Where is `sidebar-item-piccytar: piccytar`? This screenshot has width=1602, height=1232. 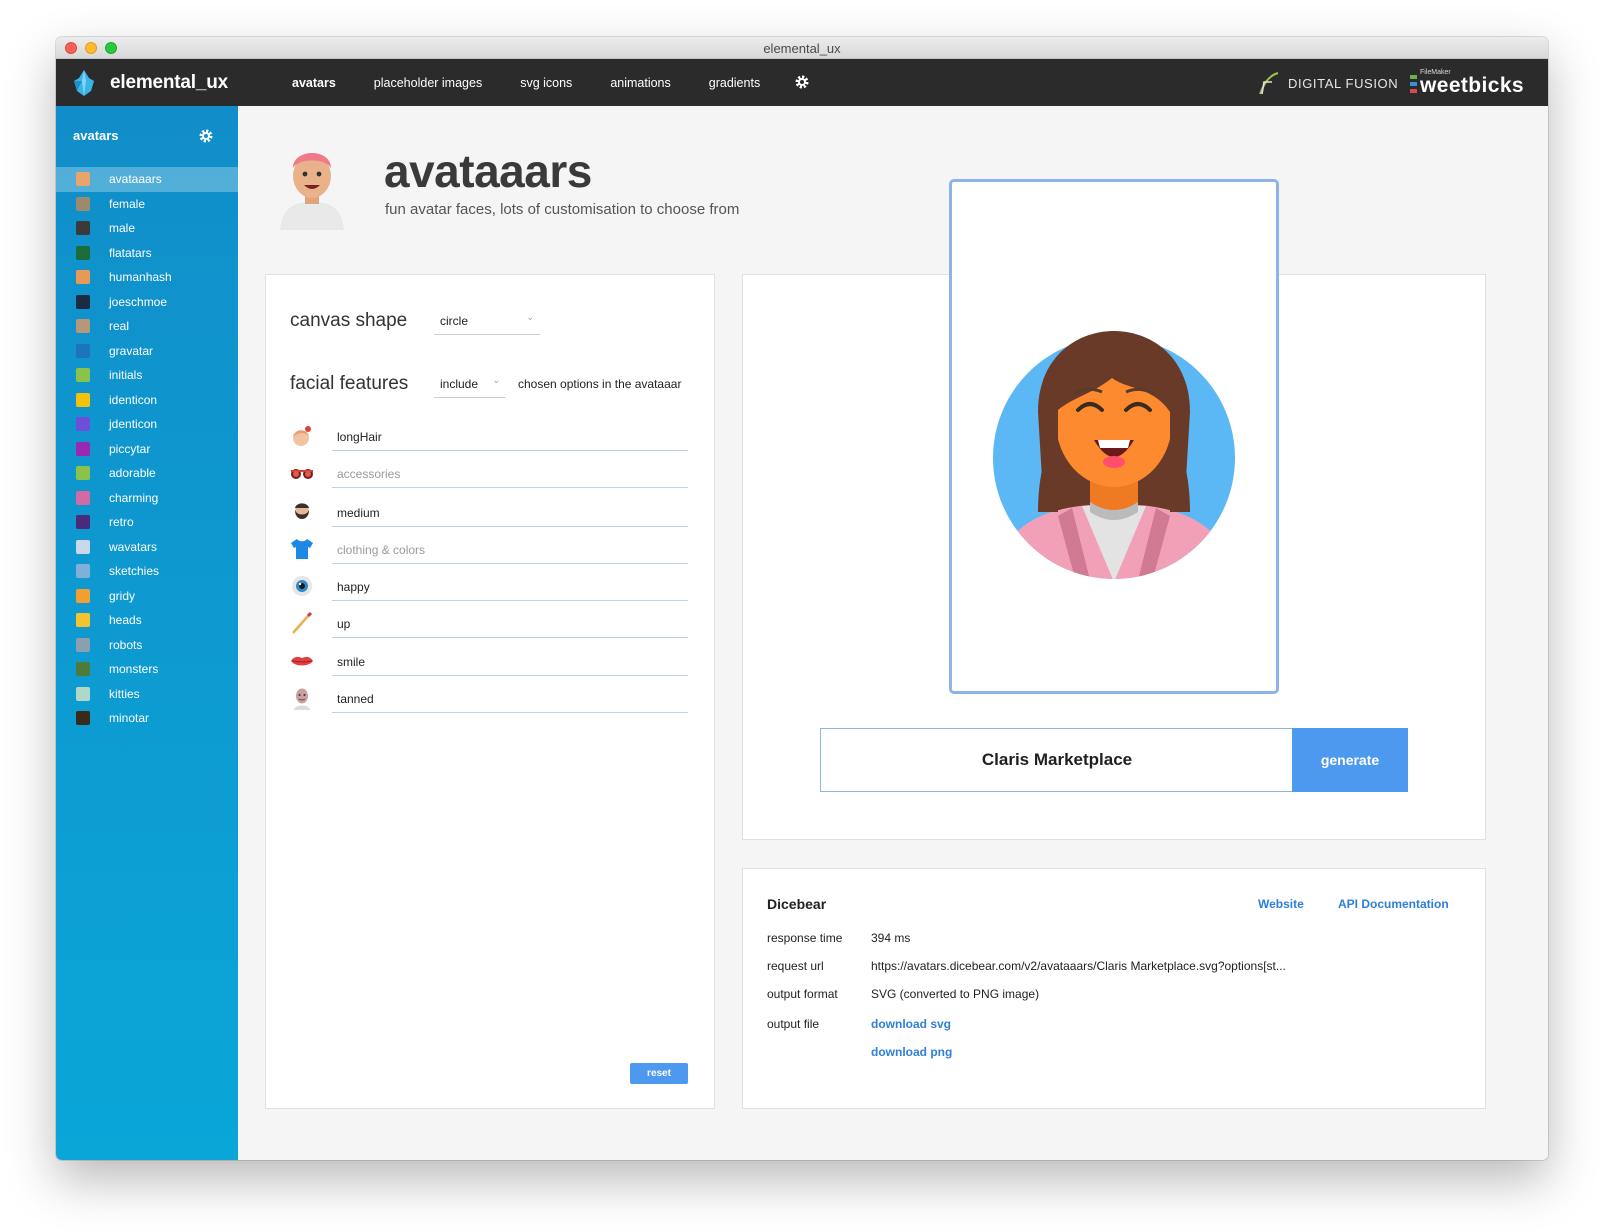 sidebar-item-piccytar: piccytar is located at coordinates (147, 449).